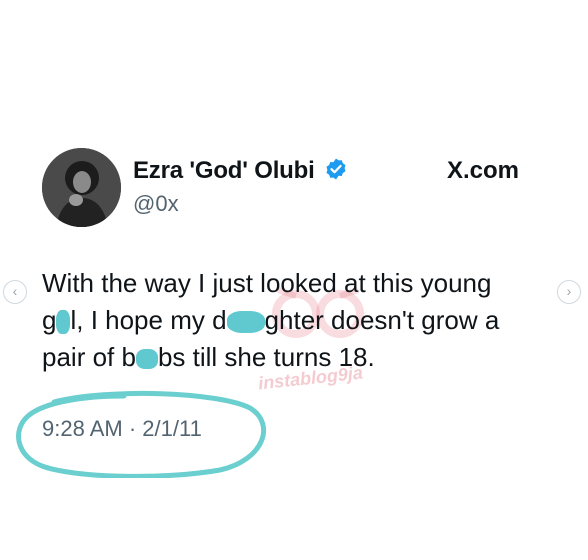 The image size is (588, 560). I want to click on avatar-image, so click(81, 187).